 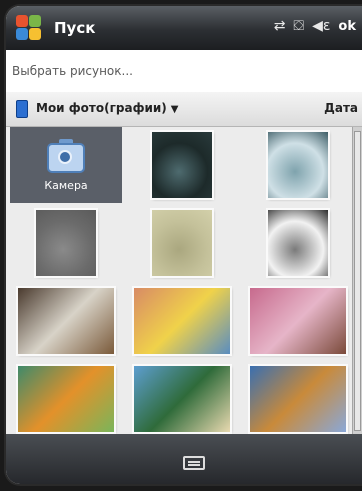 I want to click on chevron-down-icon: ▼, so click(x=174, y=109).